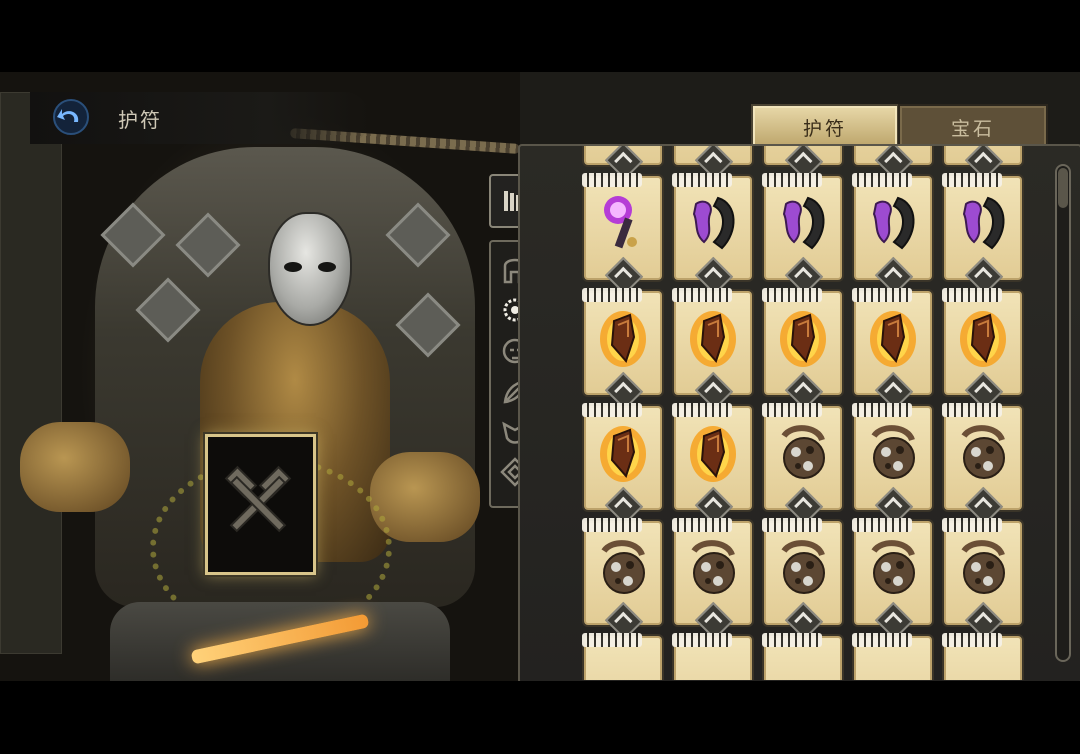 Image resolution: width=1080 pixels, height=754 pixels. What do you see at coordinates (258, 499) in the screenshot?
I see `crossed-hammers-icon` at bounding box center [258, 499].